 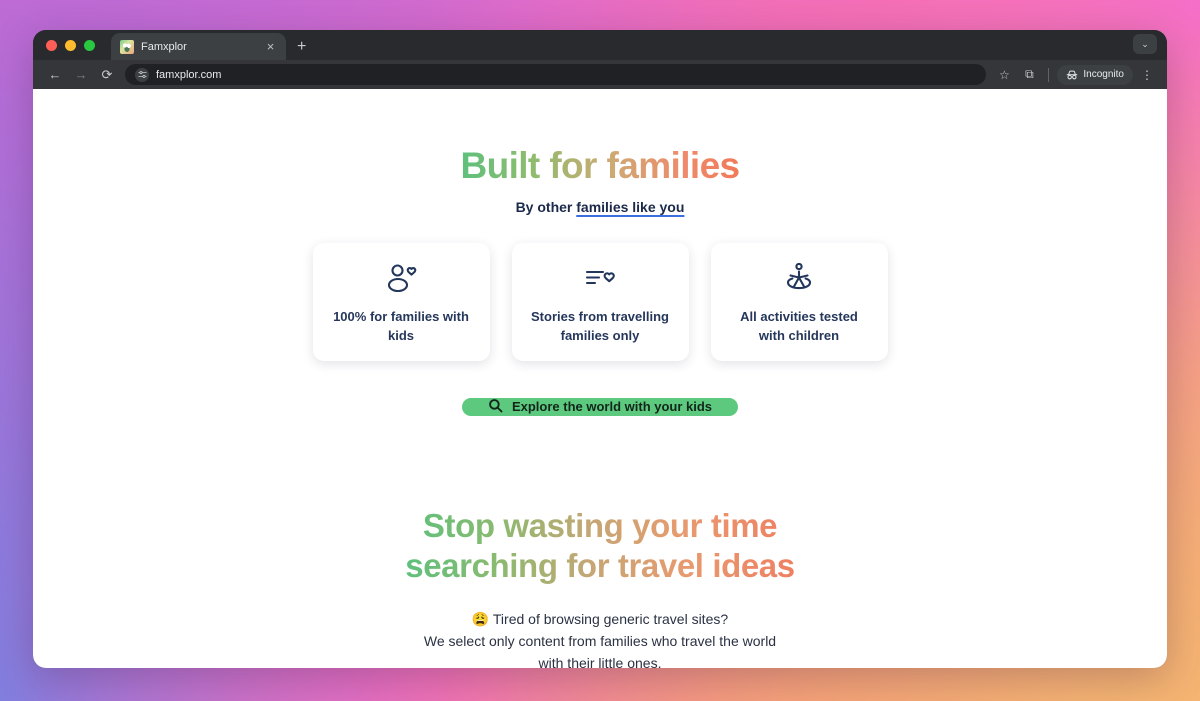 I want to click on close-window-button, so click(x=51, y=45).